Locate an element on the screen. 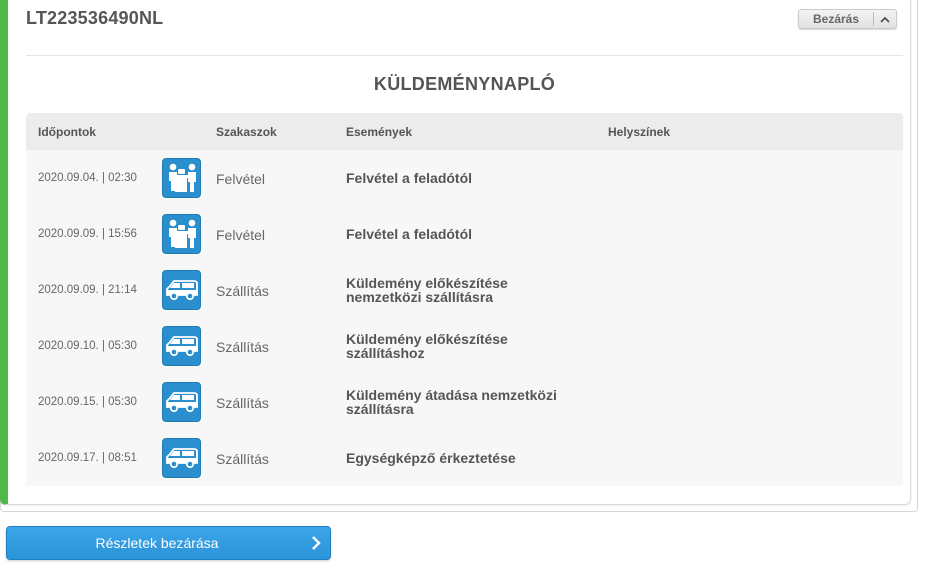 Image resolution: width=926 pixels, height=569 pixels. event-date: 2020.09.04. | 02:30 is located at coordinates (87, 178).